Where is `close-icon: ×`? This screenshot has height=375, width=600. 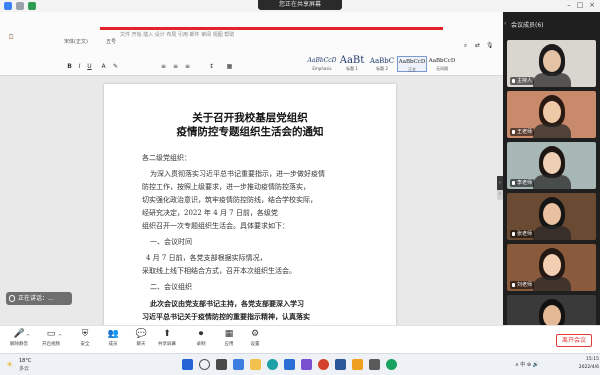
close-icon: × is located at coordinates (592, 5).